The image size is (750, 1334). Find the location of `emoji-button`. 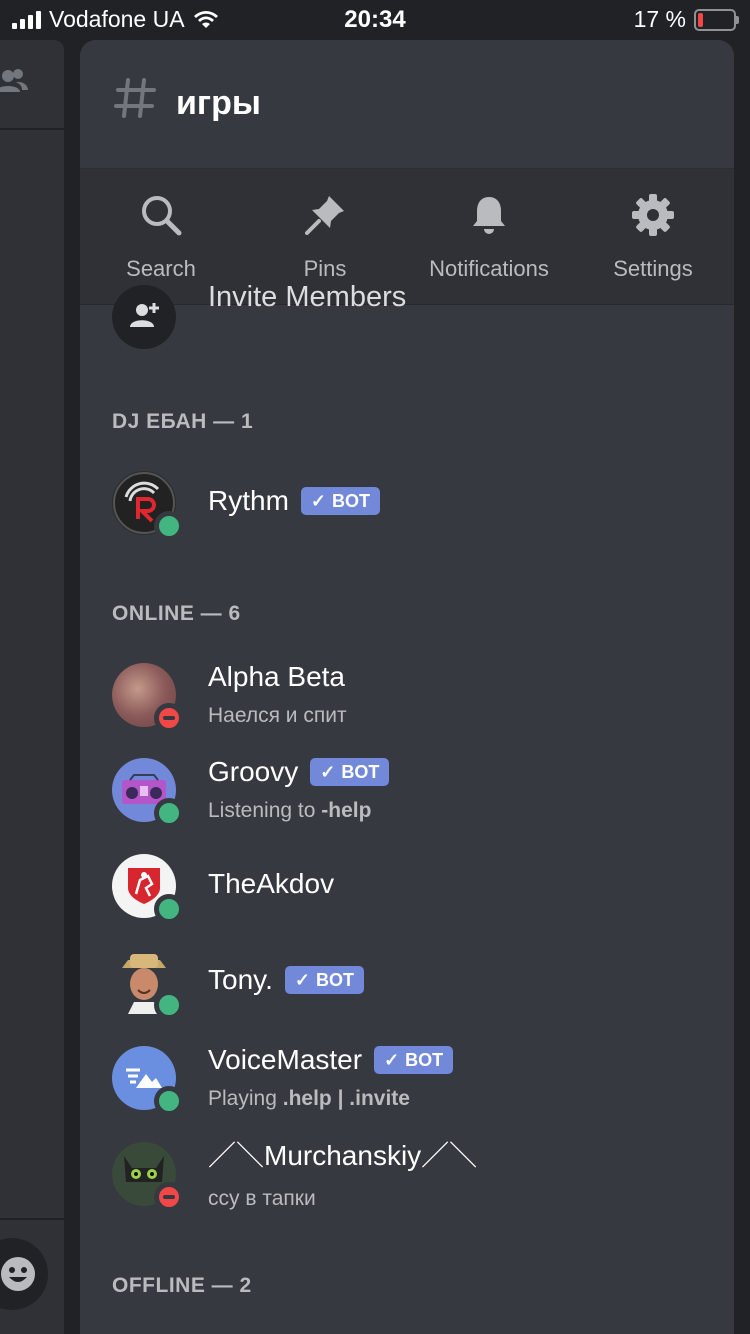

emoji-button is located at coordinates (24, 1274).